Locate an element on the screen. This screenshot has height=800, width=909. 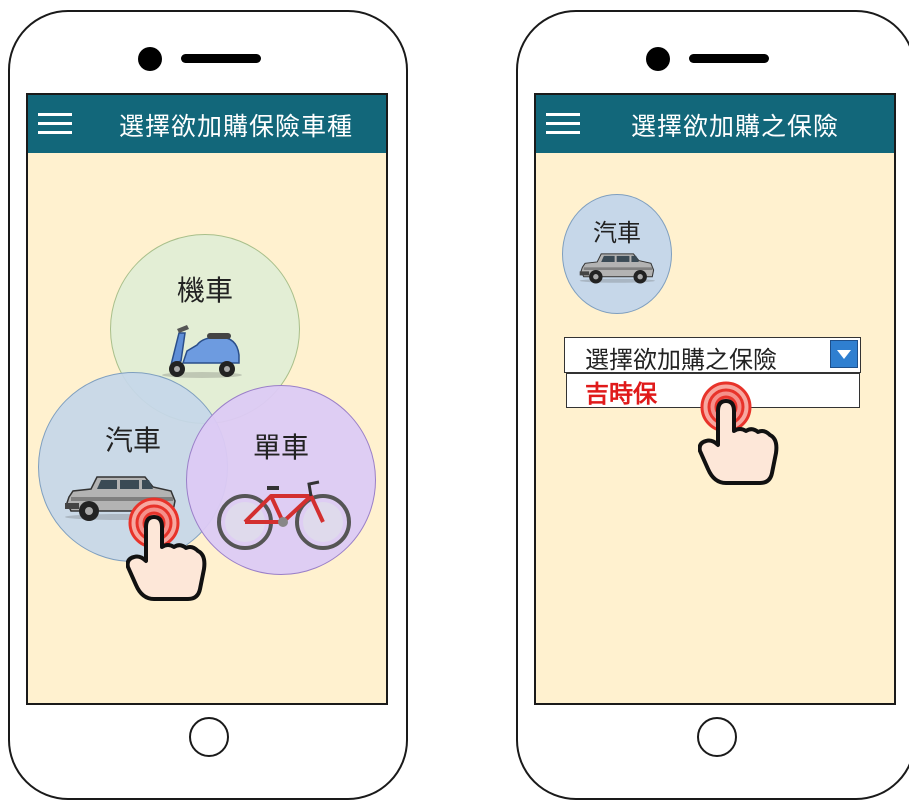
chevron-down-icon is located at coordinates (844, 354).